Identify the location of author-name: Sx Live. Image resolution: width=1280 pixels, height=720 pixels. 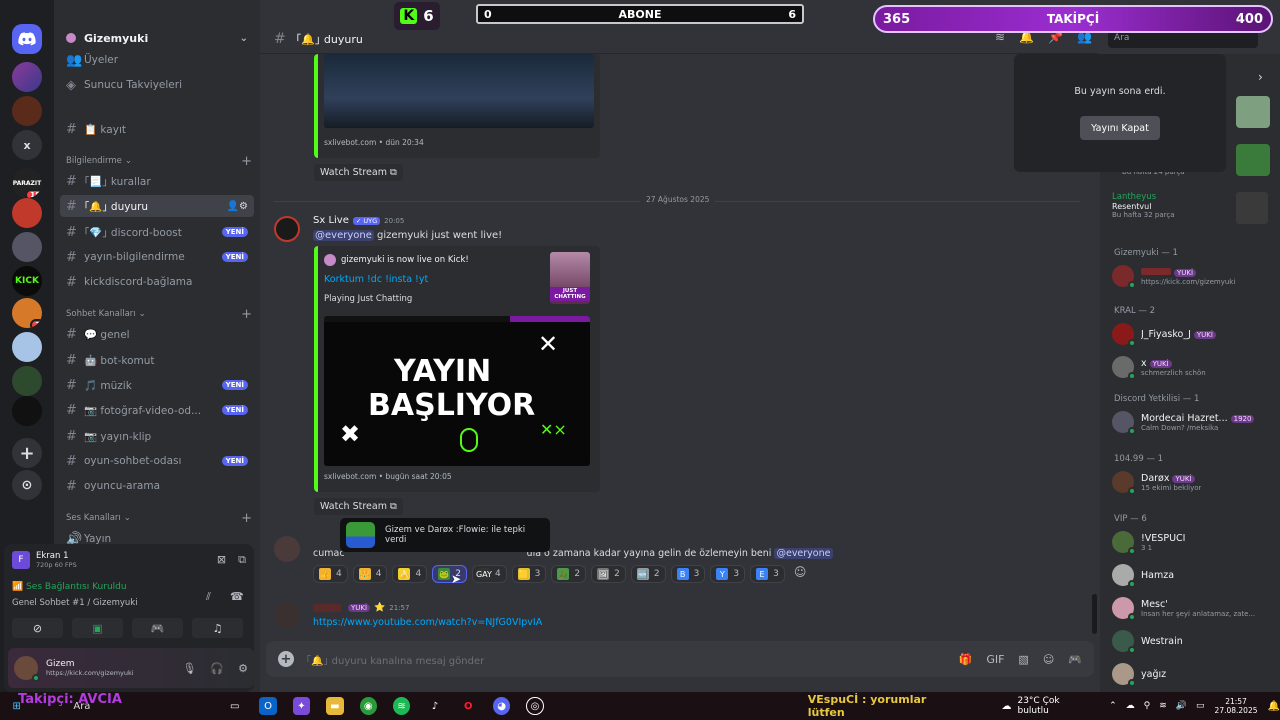
(331, 220).